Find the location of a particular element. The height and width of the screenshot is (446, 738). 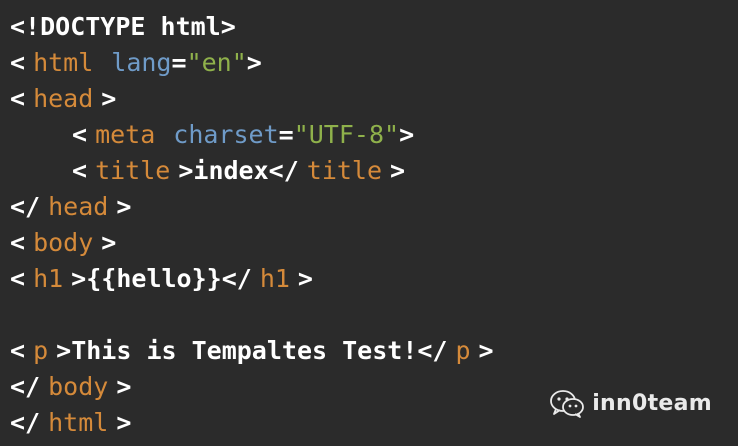

attr-name-charset: charset is located at coordinates (226, 134).